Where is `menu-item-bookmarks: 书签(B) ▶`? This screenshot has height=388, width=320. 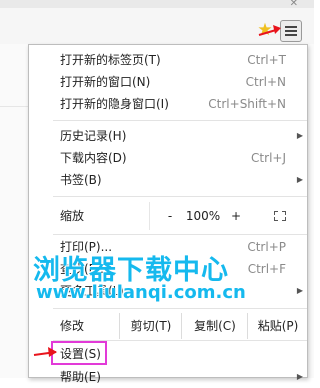 menu-item-bookmarks: 书签(B) ▶ is located at coordinates (168, 180).